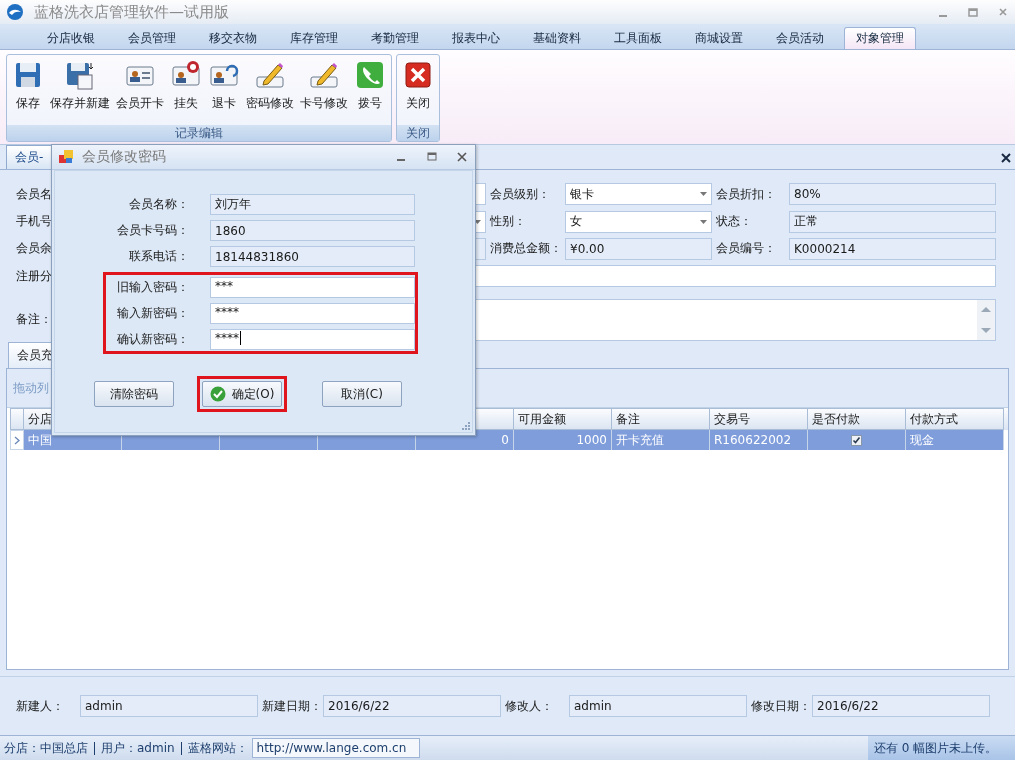 This screenshot has height=760, width=1015. I want to click on toolbar-button: 挂失, so click(186, 91).